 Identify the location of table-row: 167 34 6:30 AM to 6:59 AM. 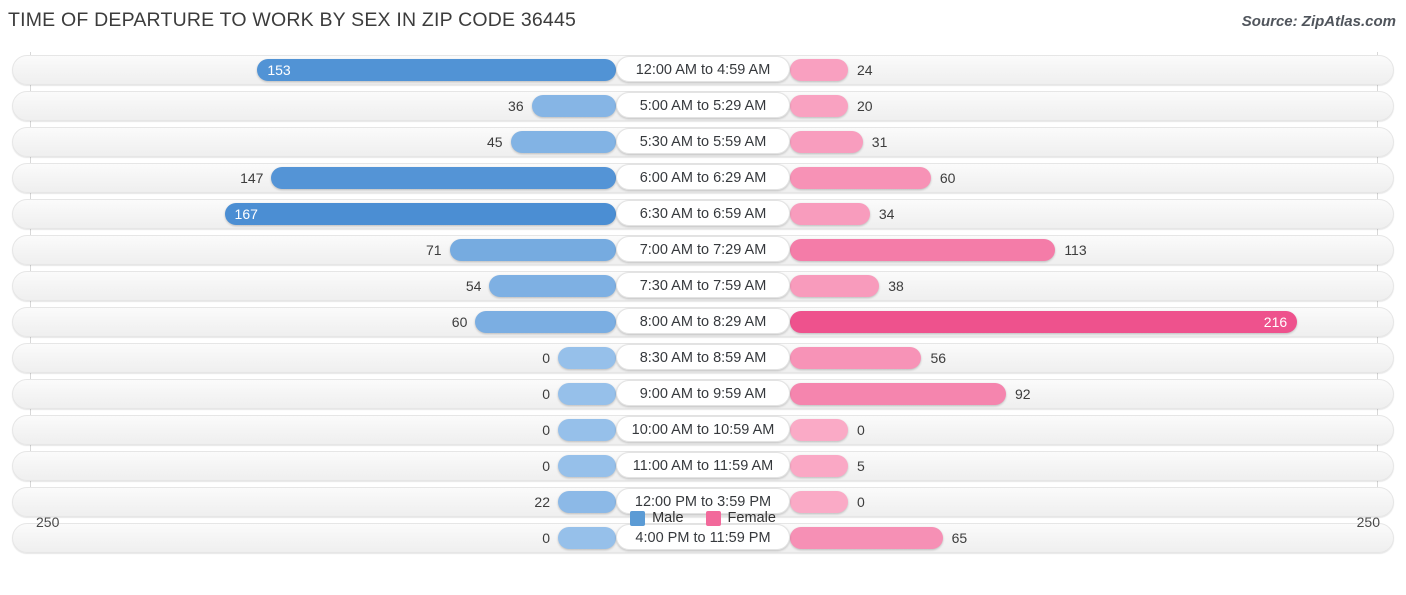
(703, 214).